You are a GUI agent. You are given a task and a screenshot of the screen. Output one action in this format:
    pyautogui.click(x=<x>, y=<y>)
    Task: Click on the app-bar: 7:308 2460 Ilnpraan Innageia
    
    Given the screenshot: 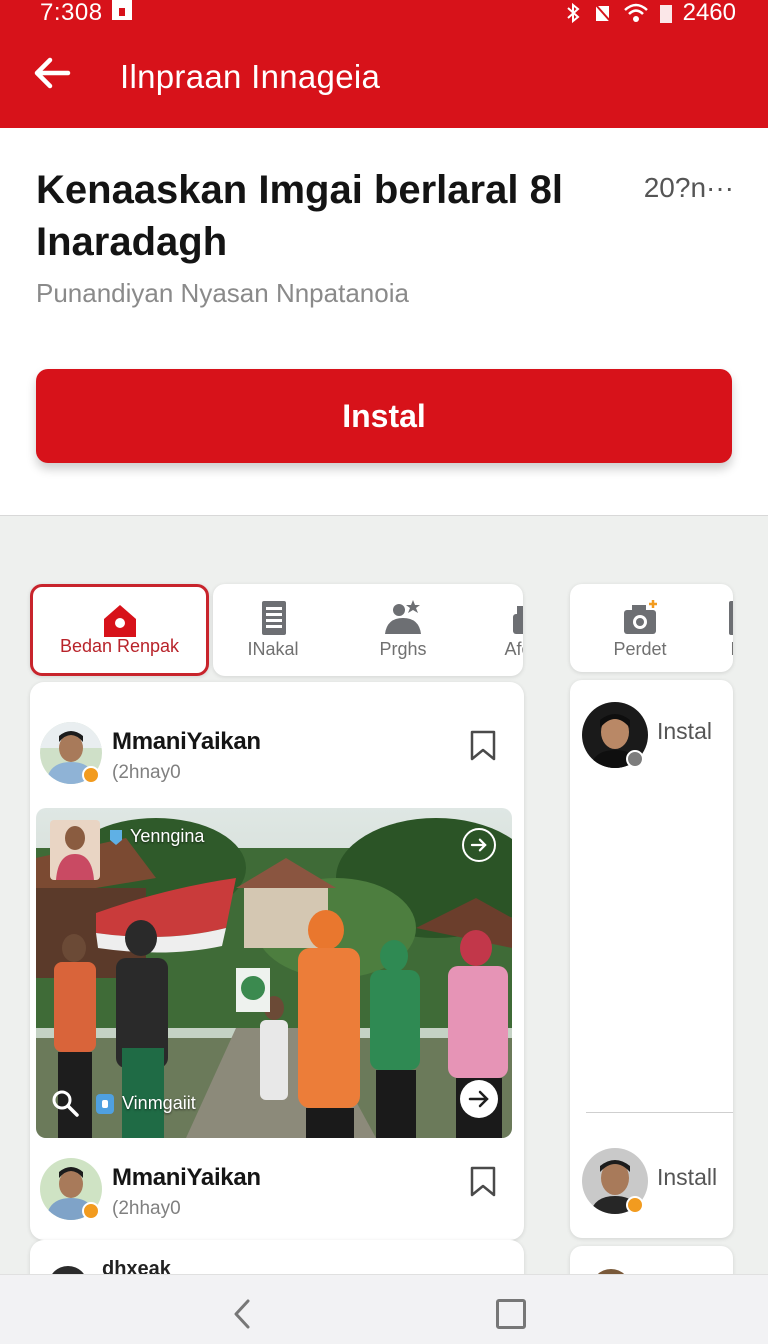 What is the action you would take?
    pyautogui.click(x=384, y=64)
    